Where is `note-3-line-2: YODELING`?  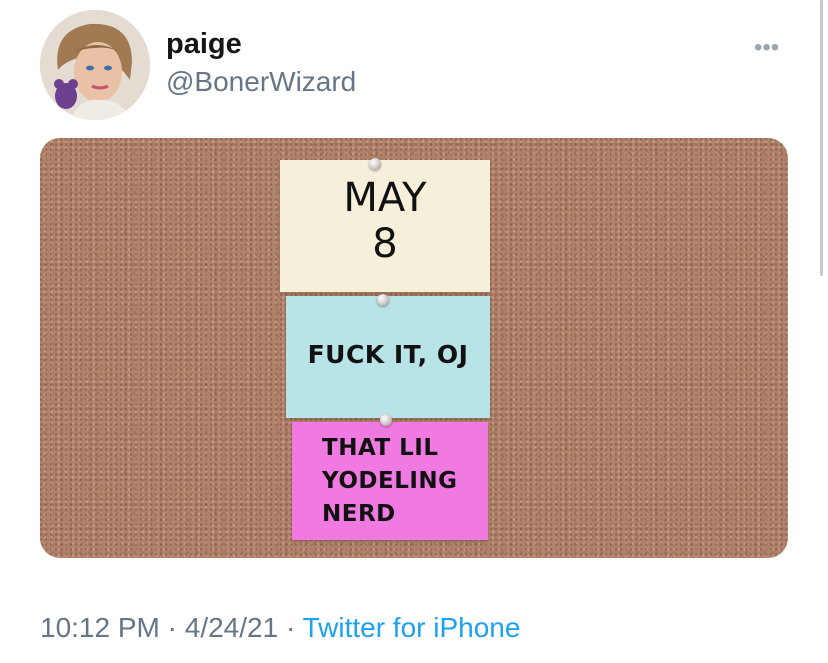 note-3-line-2: YODELING is located at coordinates (390, 481).